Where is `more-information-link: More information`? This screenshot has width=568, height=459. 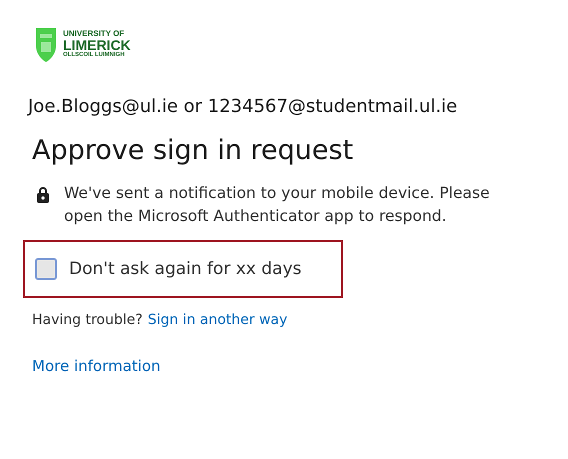 more-information-link: More information is located at coordinates (96, 366).